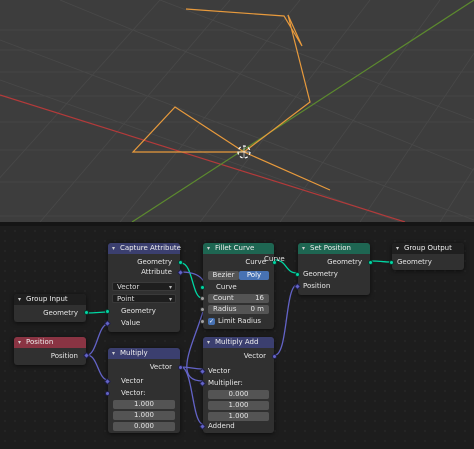 Image resolution: width=474 pixels, height=449 pixels. Describe the element at coordinates (223, 275) in the screenshot. I see `mode-bezier-button: Bezier` at that location.